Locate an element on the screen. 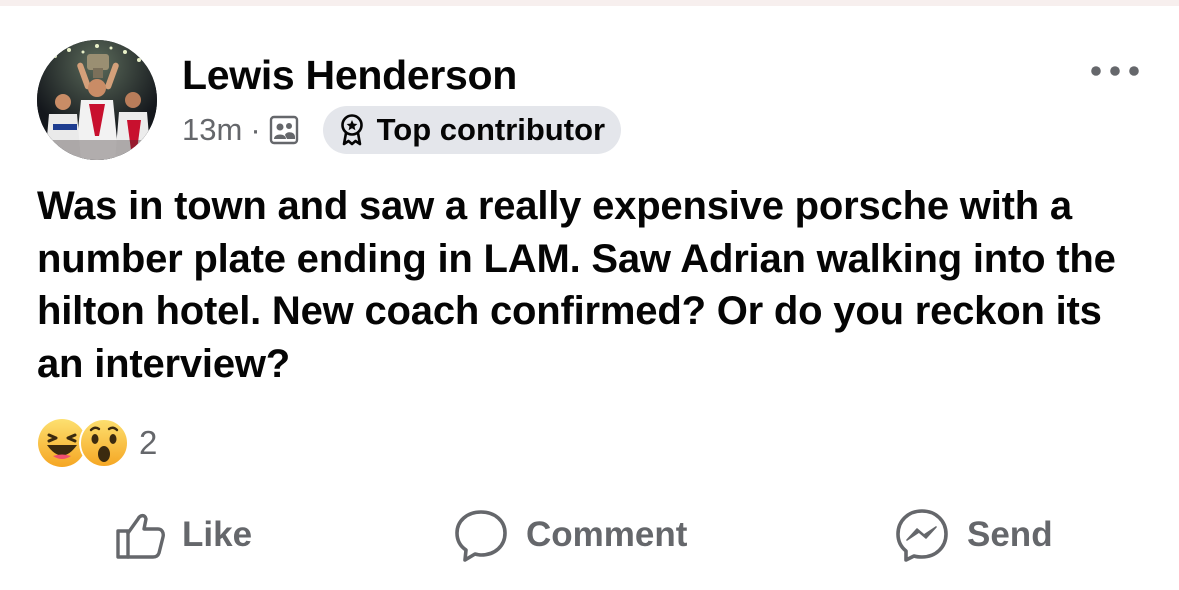 The height and width of the screenshot is (590, 1179). top-contributor-badge: Top contributor is located at coordinates (472, 130).